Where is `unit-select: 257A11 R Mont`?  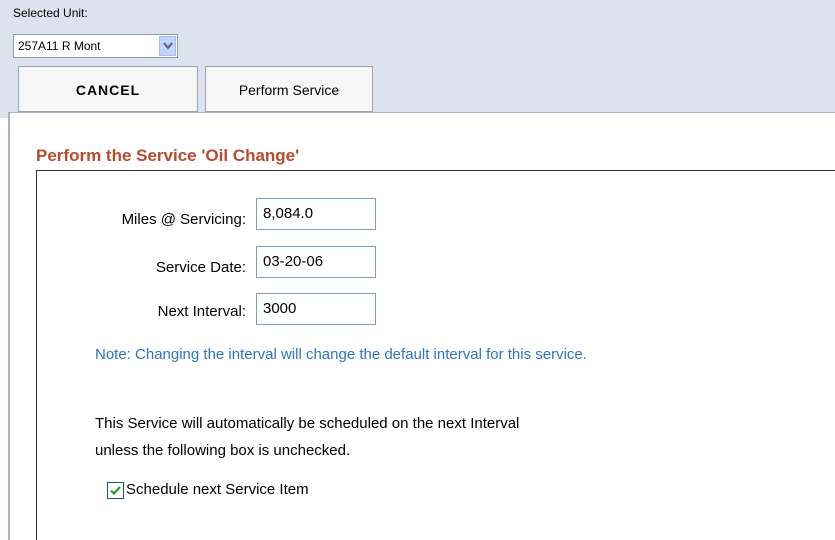 unit-select: 257A11 R Mont is located at coordinates (95, 46).